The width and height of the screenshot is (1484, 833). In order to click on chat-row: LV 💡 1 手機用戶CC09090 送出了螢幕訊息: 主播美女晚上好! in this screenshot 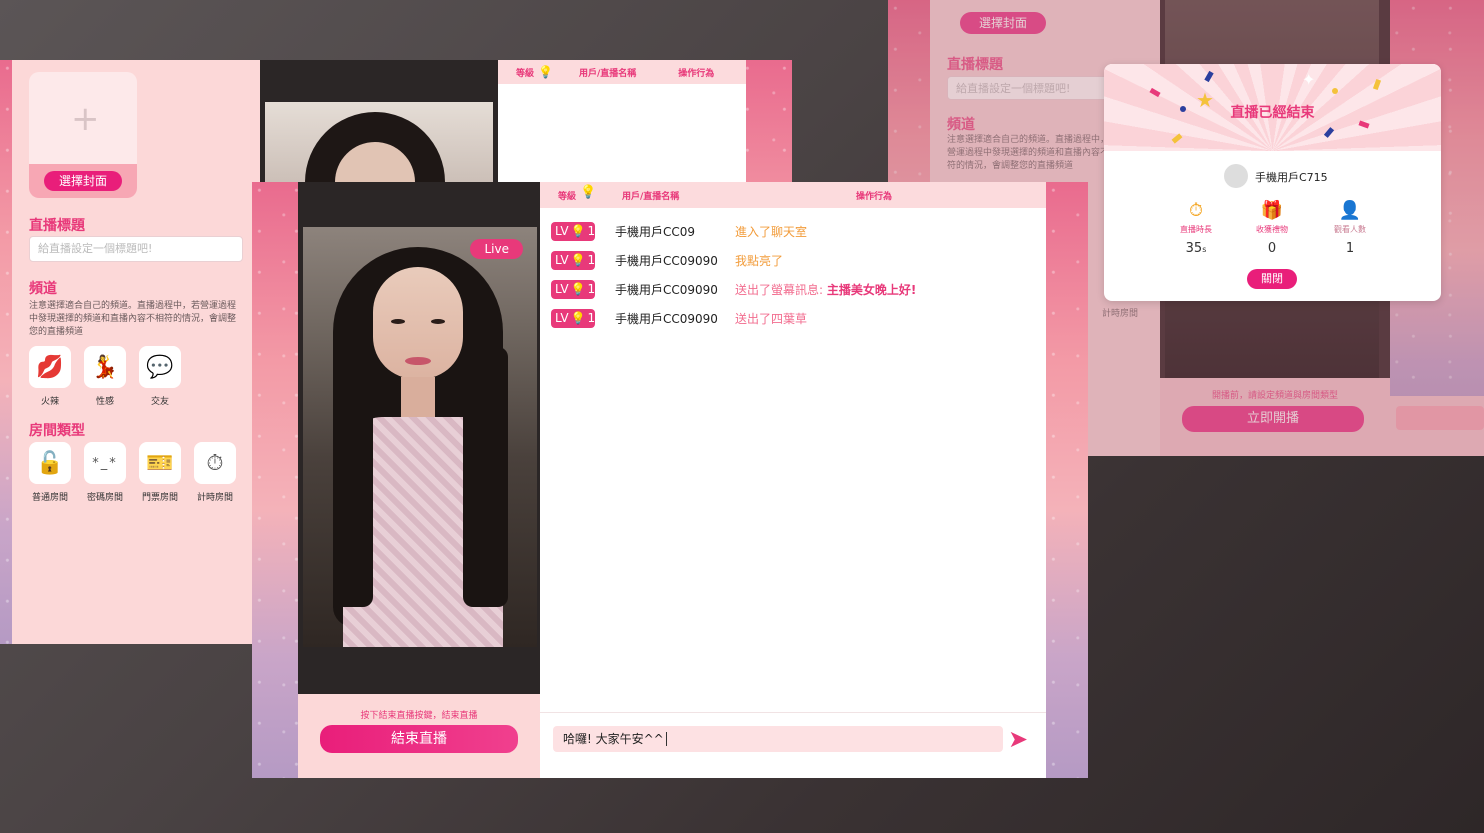, I will do `click(733, 289)`.